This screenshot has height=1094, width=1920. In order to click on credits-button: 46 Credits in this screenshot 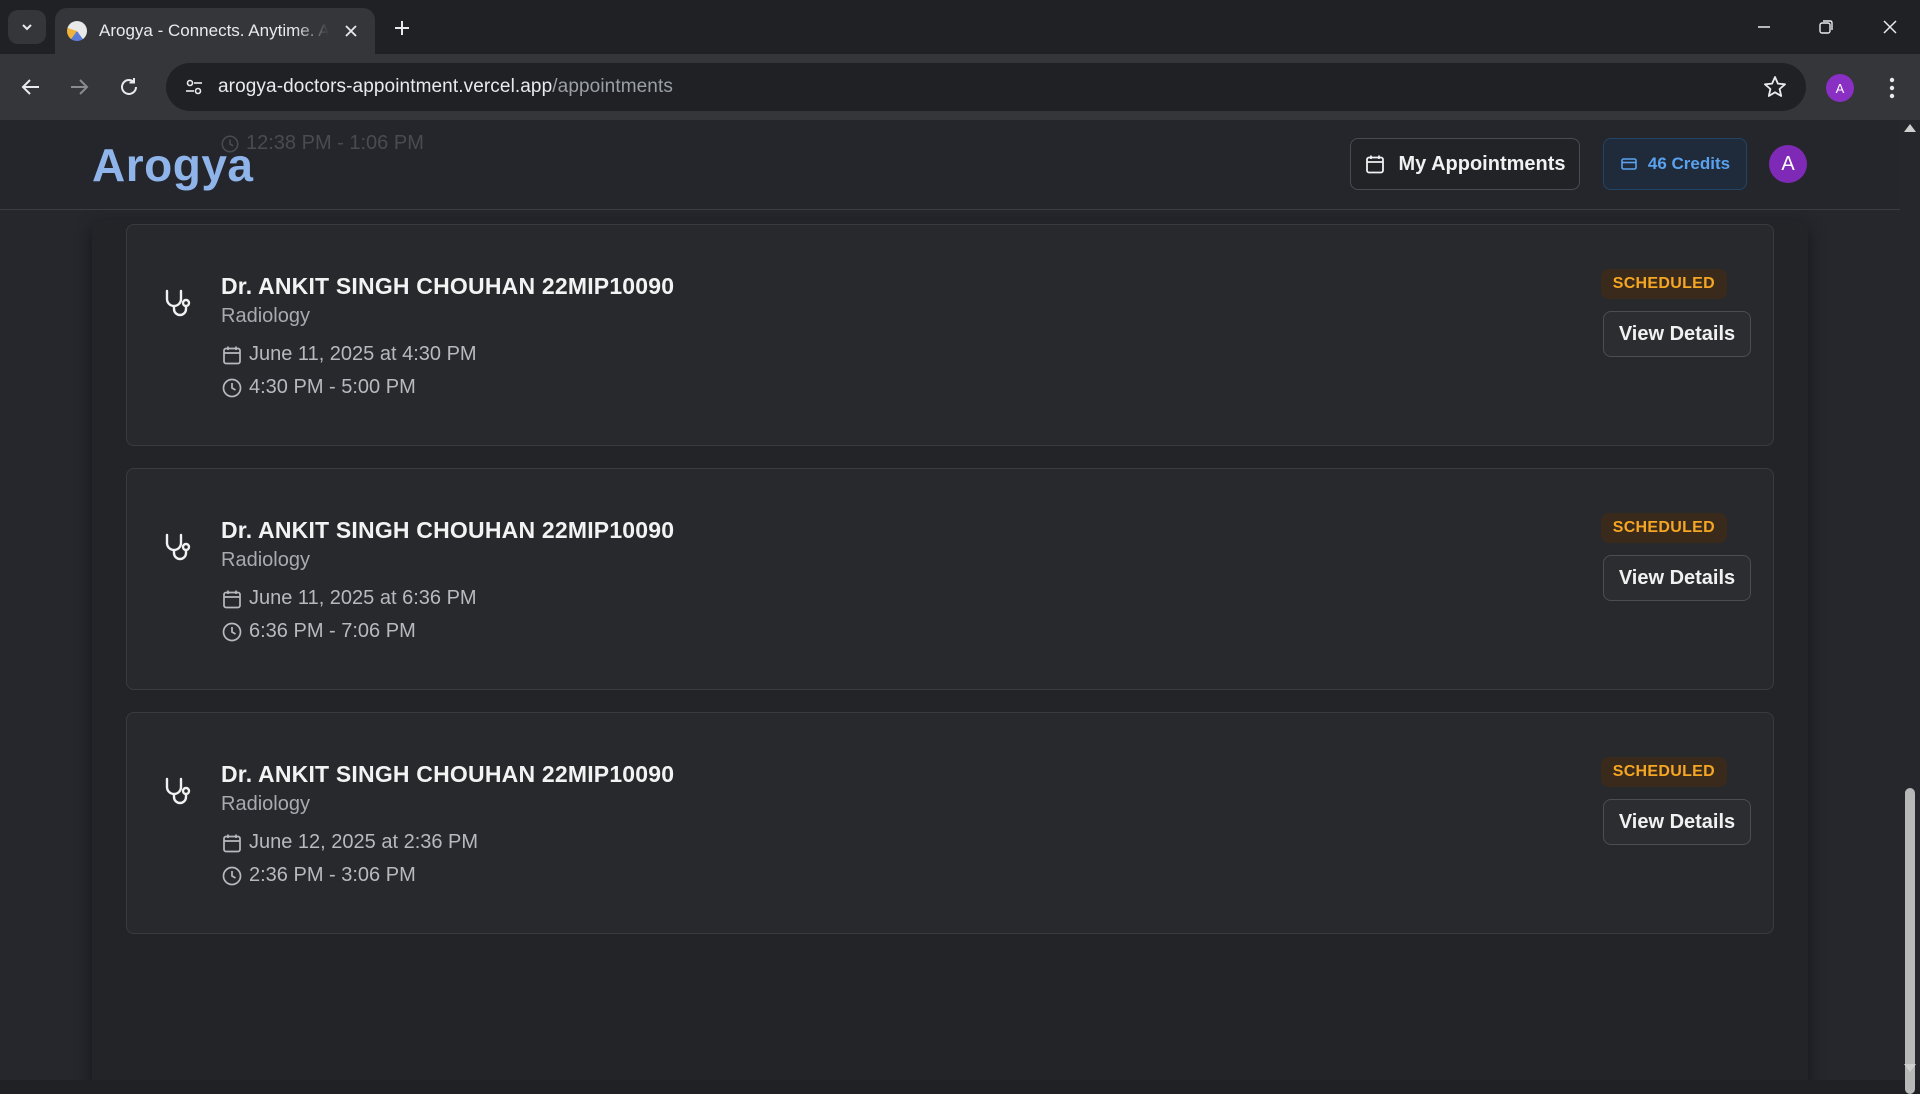, I will do `click(1675, 164)`.